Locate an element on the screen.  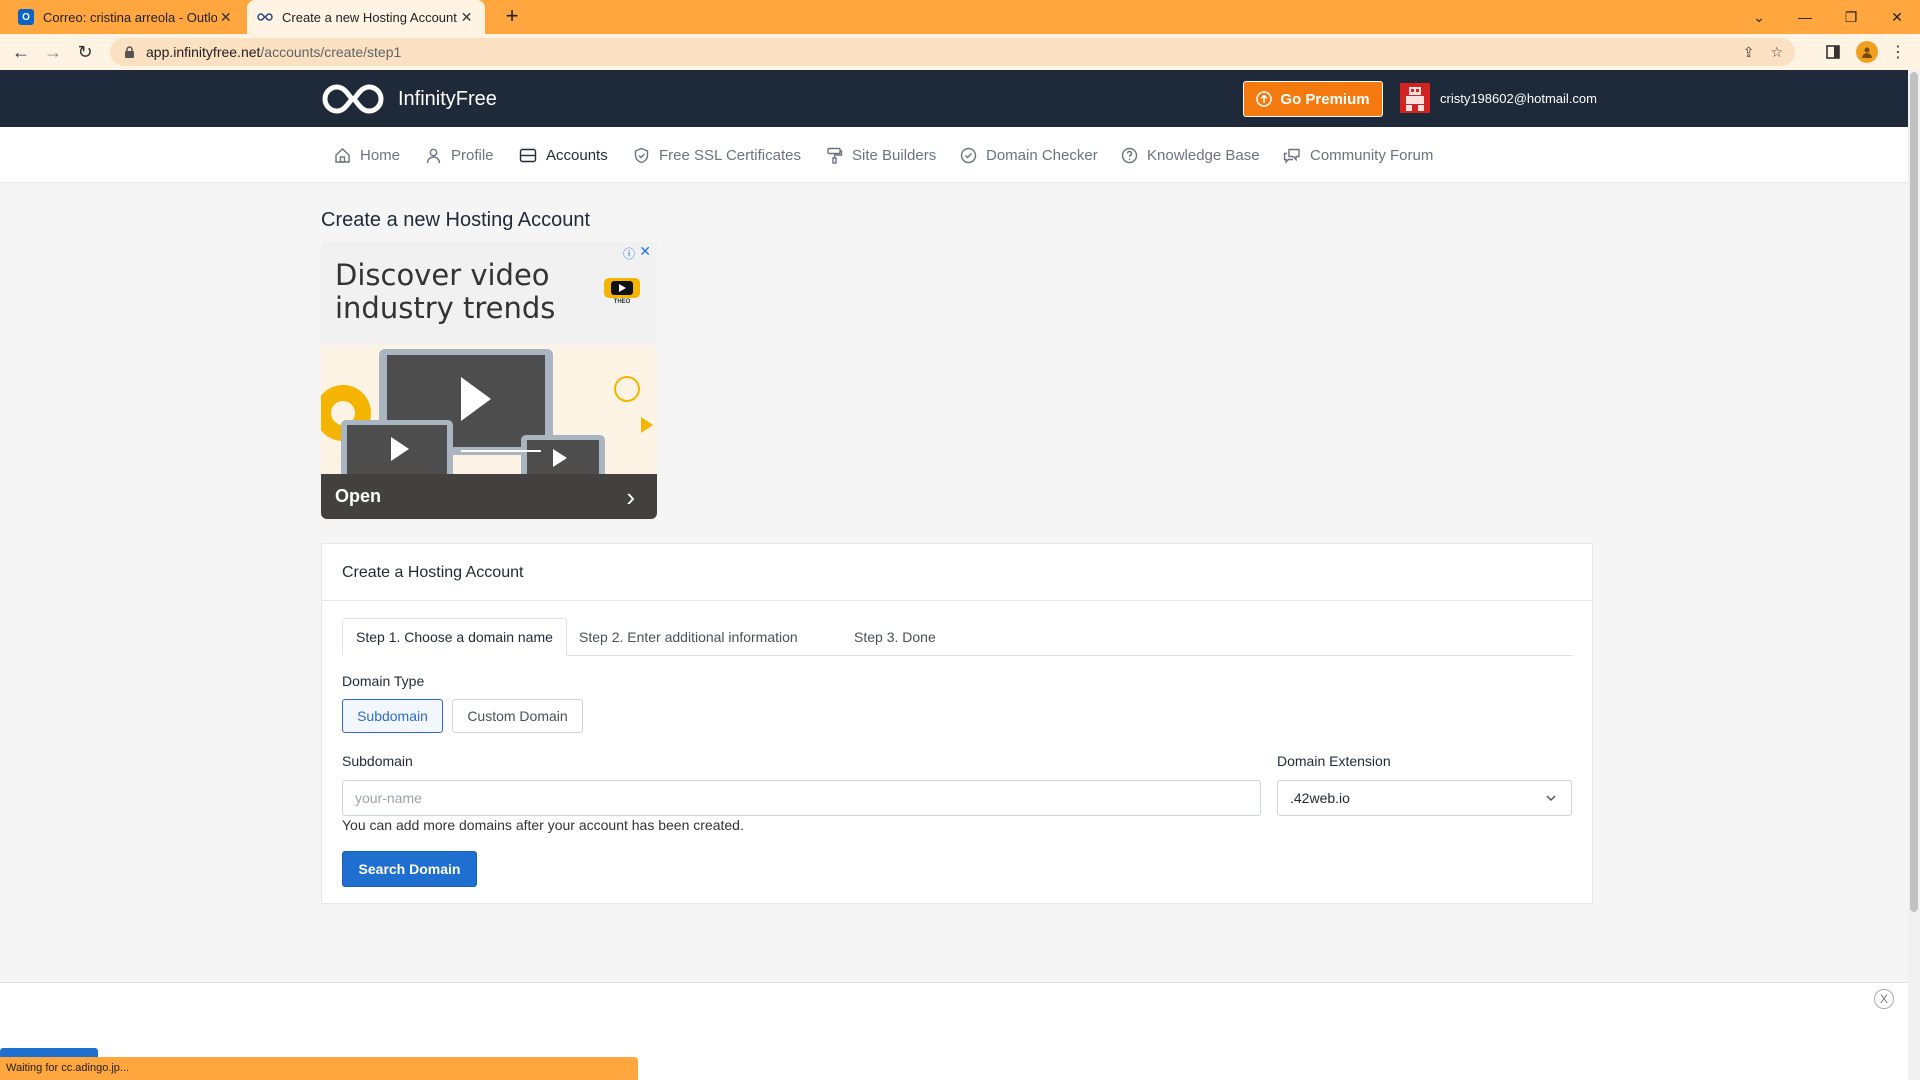
nav-item-knowledge-base: Knowledge Base is located at coordinates (1190, 155).